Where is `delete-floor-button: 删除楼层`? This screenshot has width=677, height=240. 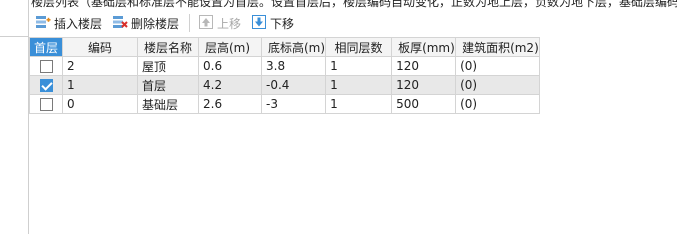 delete-floor-button: 删除楼层 is located at coordinates (145, 23).